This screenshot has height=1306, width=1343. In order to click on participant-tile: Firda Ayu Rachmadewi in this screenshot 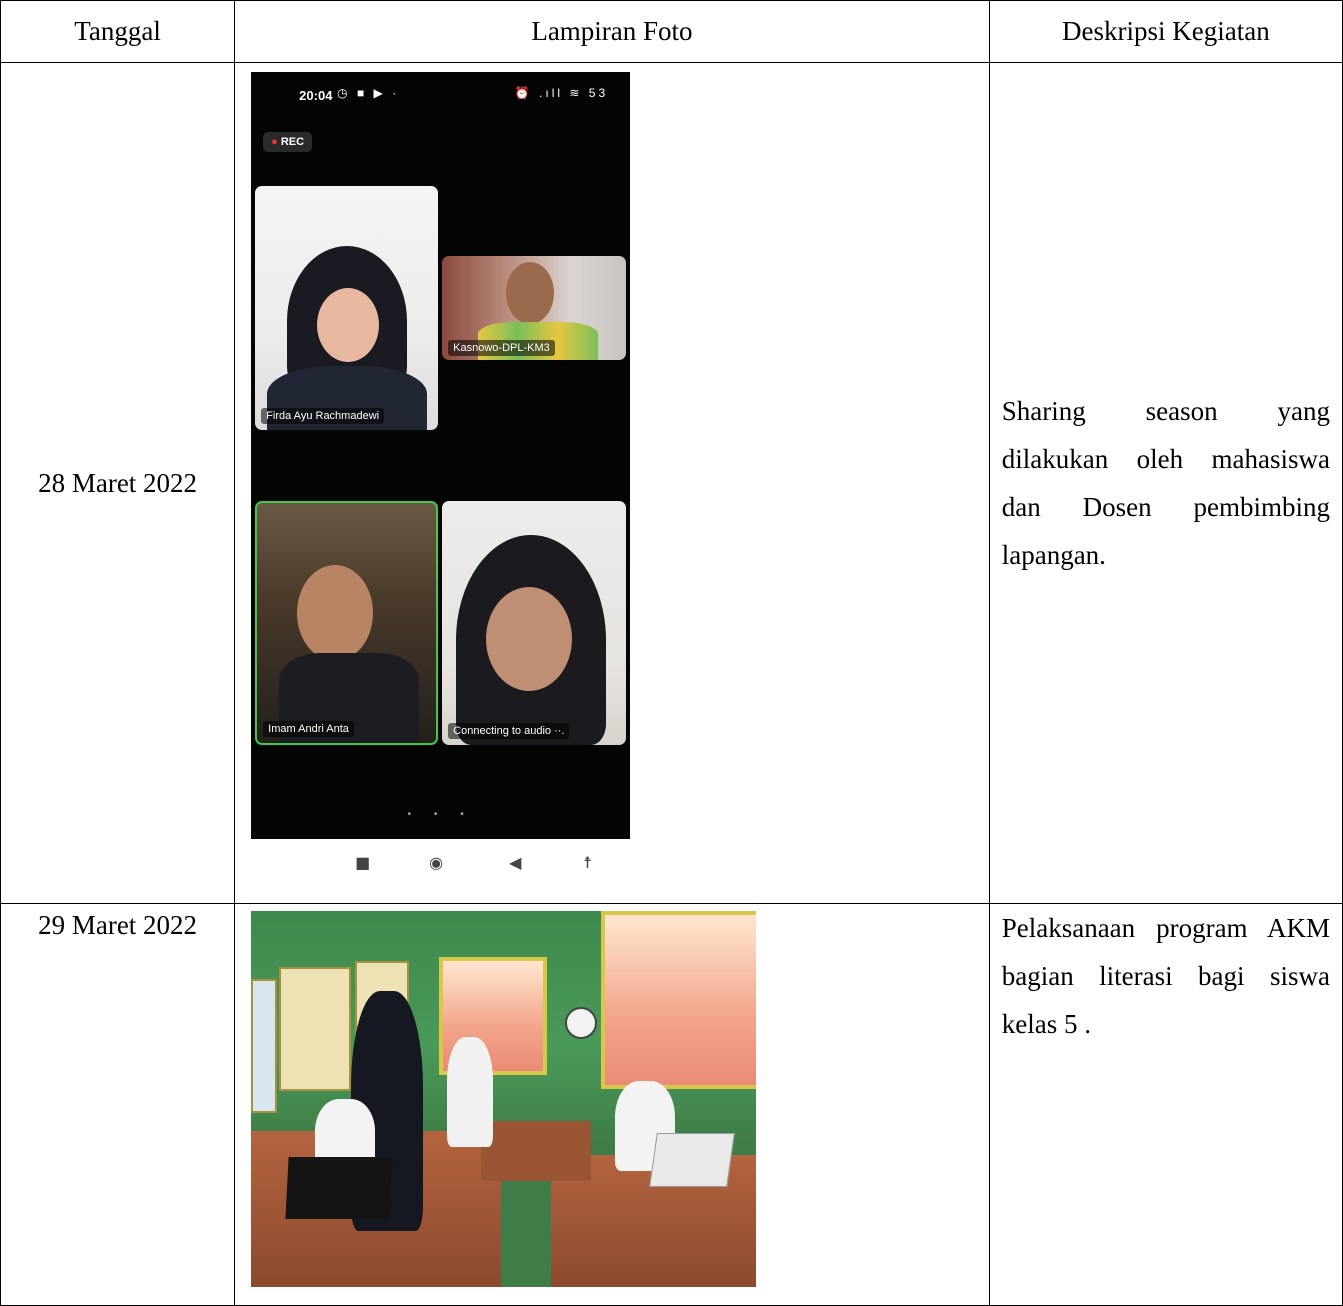, I will do `click(347, 308)`.